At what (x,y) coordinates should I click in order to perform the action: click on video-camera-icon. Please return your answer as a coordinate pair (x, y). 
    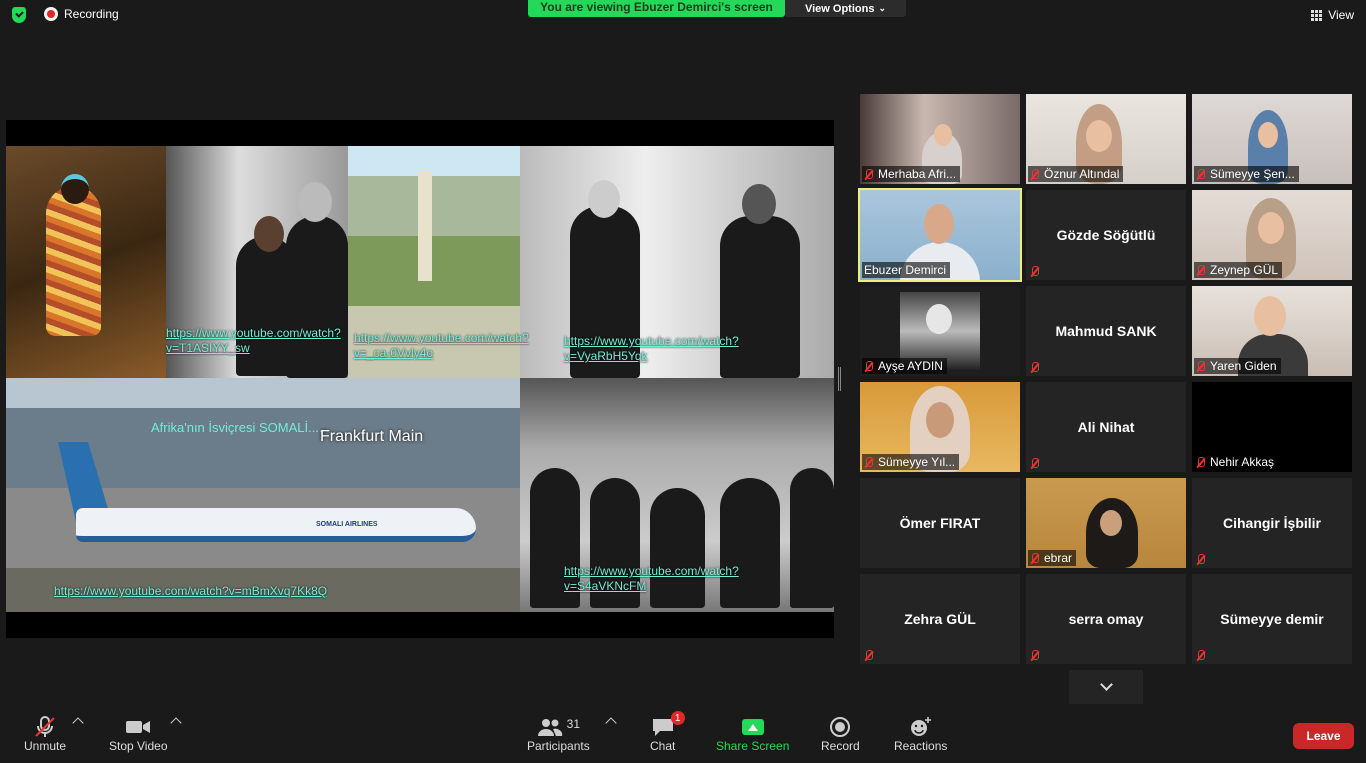
    Looking at the image, I should click on (138, 727).